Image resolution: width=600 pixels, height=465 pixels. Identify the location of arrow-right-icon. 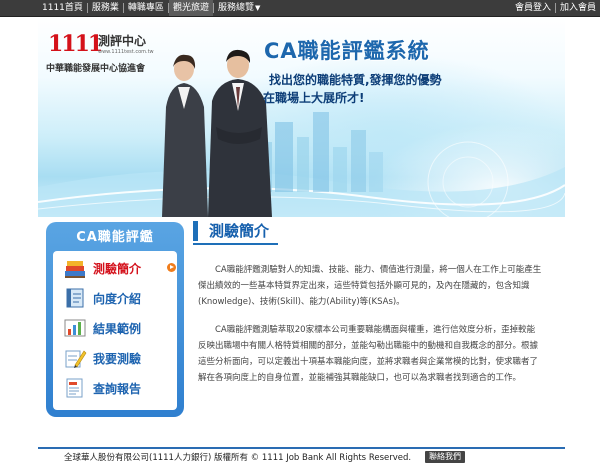
(171, 267).